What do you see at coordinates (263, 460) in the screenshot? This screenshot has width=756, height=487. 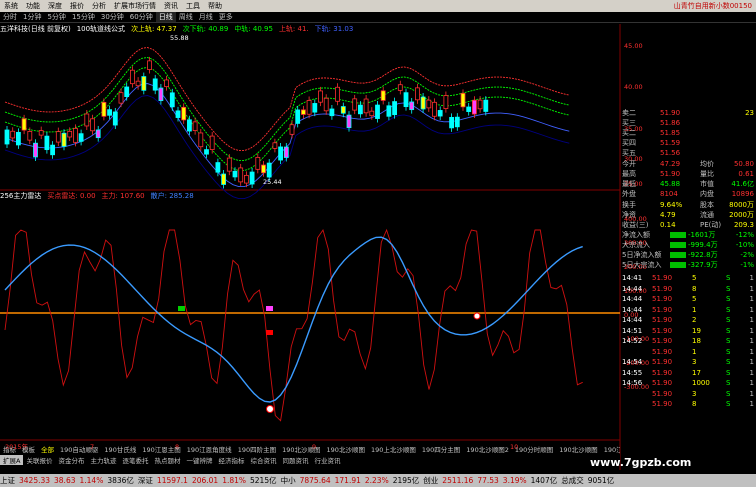 I see `extension-tab: 综合资讯` at bounding box center [263, 460].